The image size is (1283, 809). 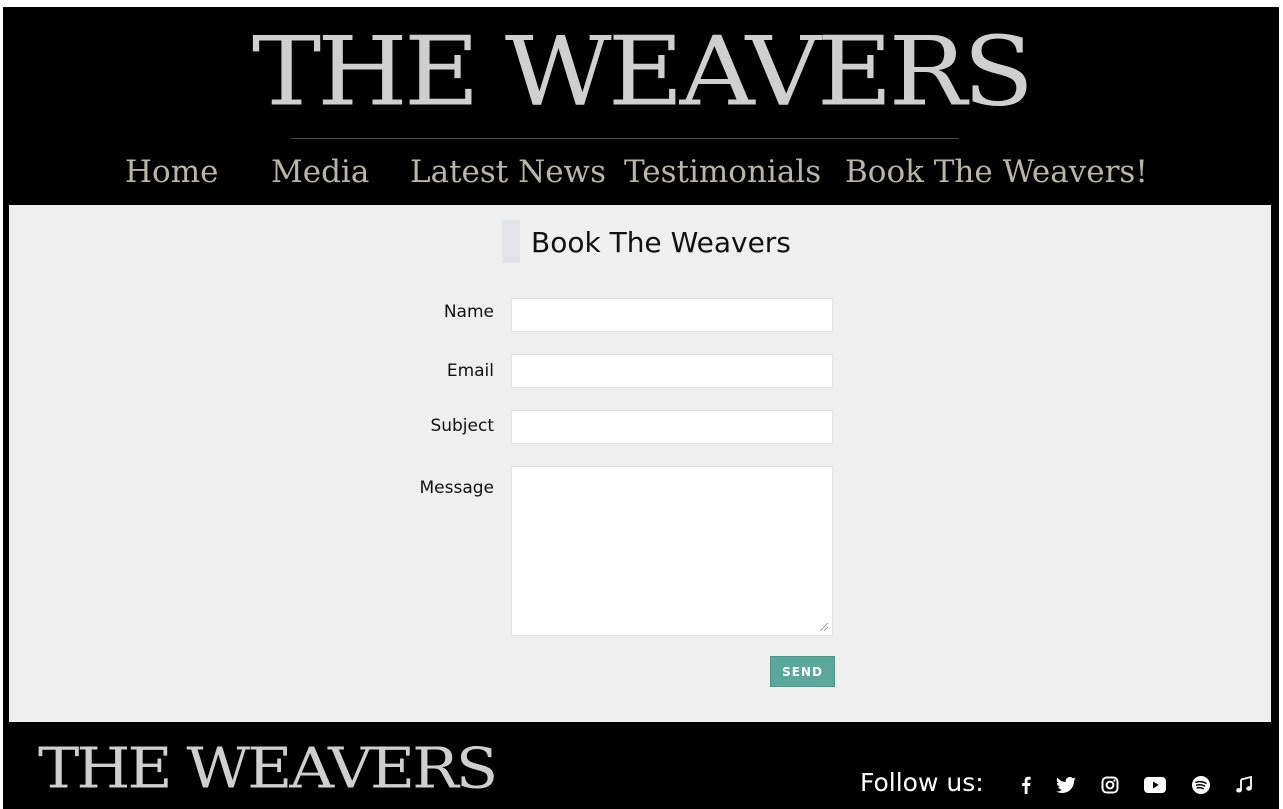 I want to click on message-field, so click(x=672, y=551).